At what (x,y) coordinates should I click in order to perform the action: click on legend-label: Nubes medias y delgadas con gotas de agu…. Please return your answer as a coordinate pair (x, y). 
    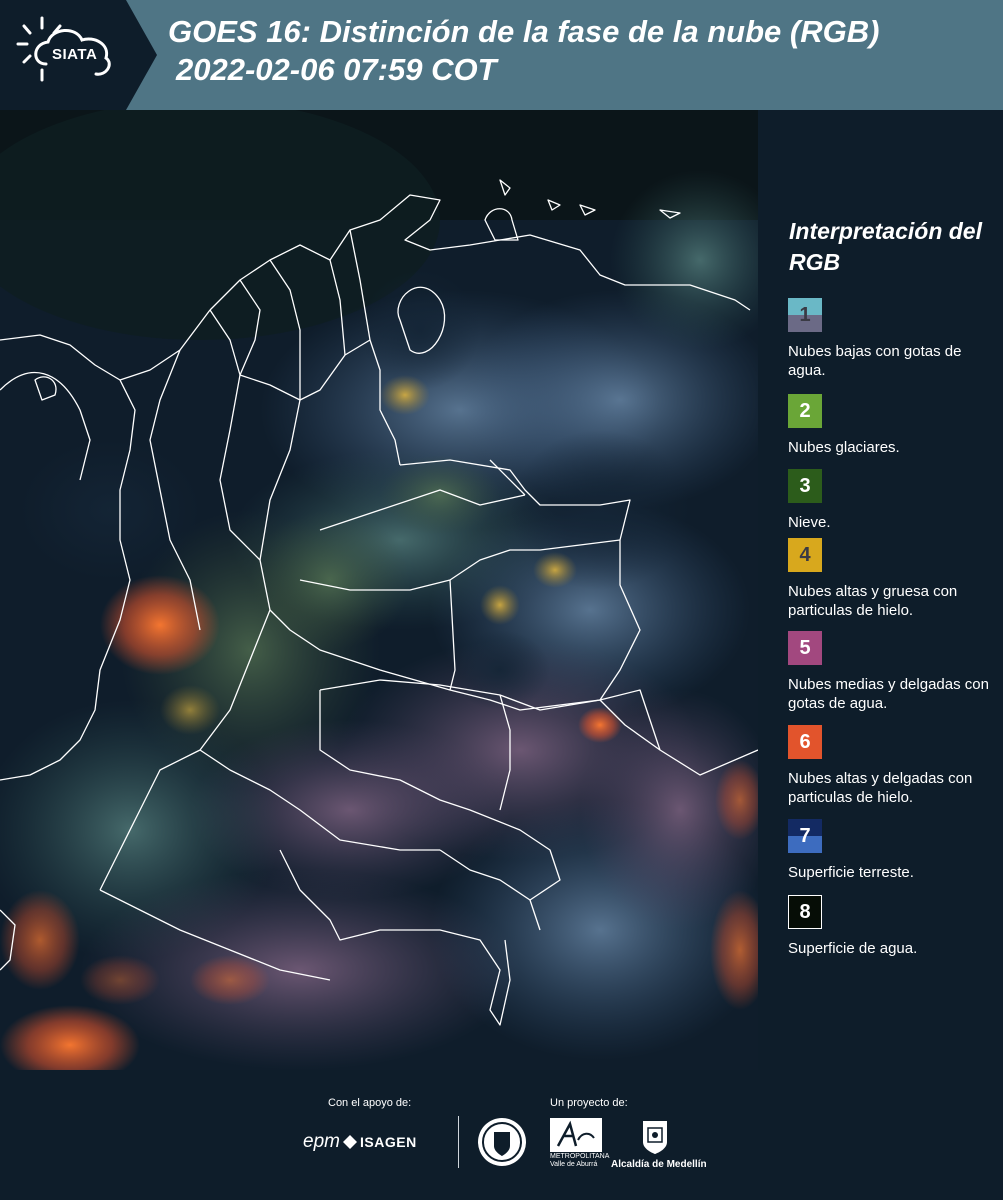
    Looking at the image, I should click on (888, 694).